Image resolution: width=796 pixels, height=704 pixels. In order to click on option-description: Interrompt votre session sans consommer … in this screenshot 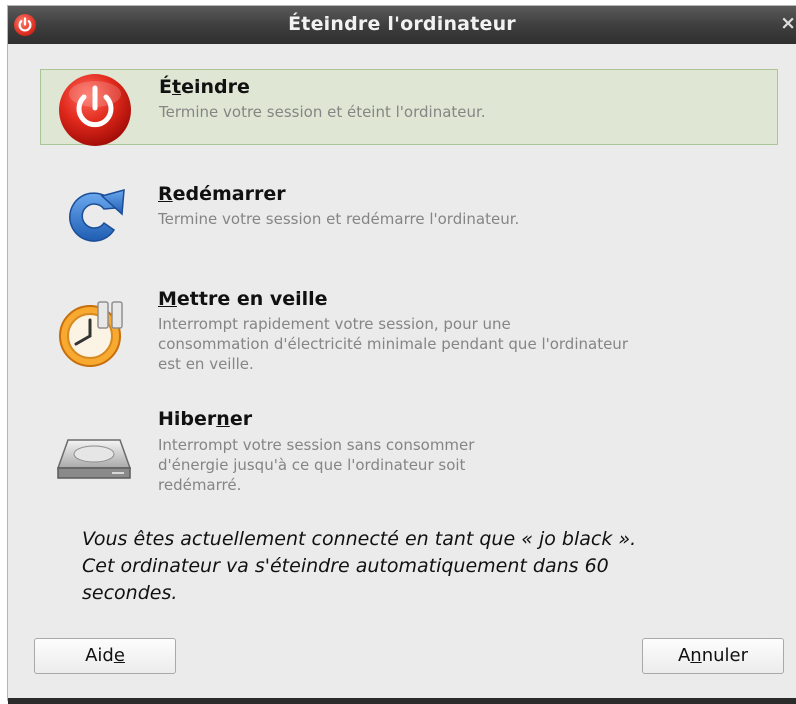, I will do `click(316, 465)`.